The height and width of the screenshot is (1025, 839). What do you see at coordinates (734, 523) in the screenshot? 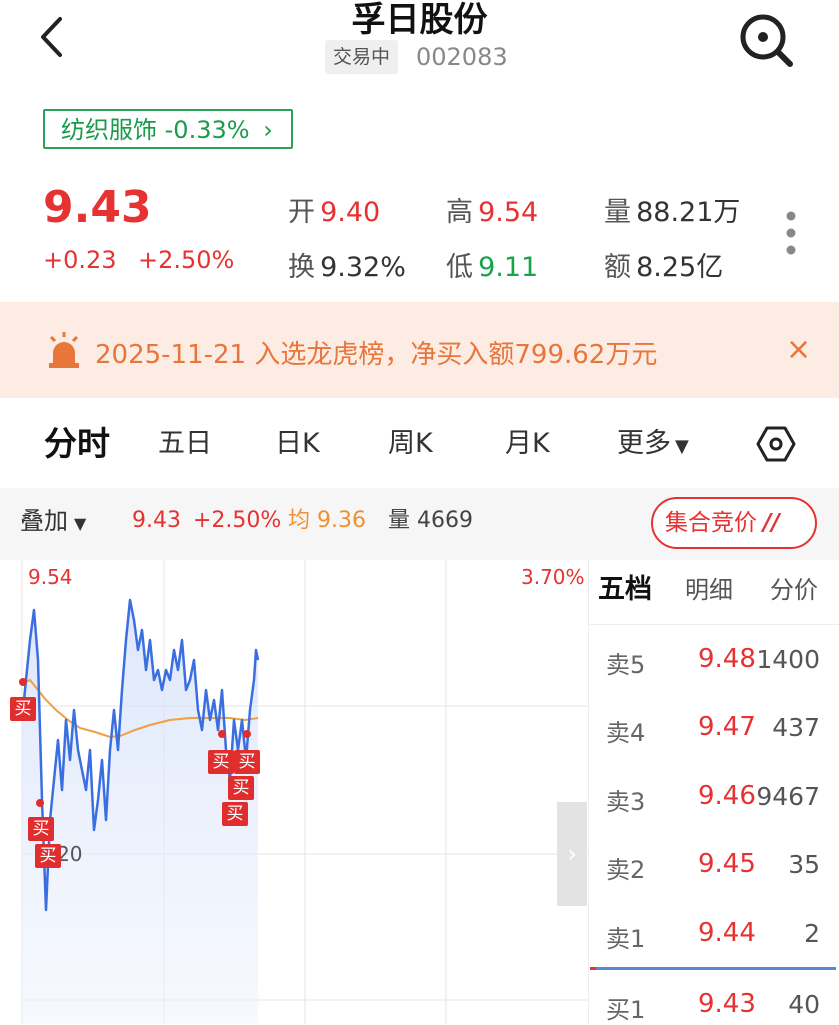
I see `call-auction-button: 集合竞价//` at bounding box center [734, 523].